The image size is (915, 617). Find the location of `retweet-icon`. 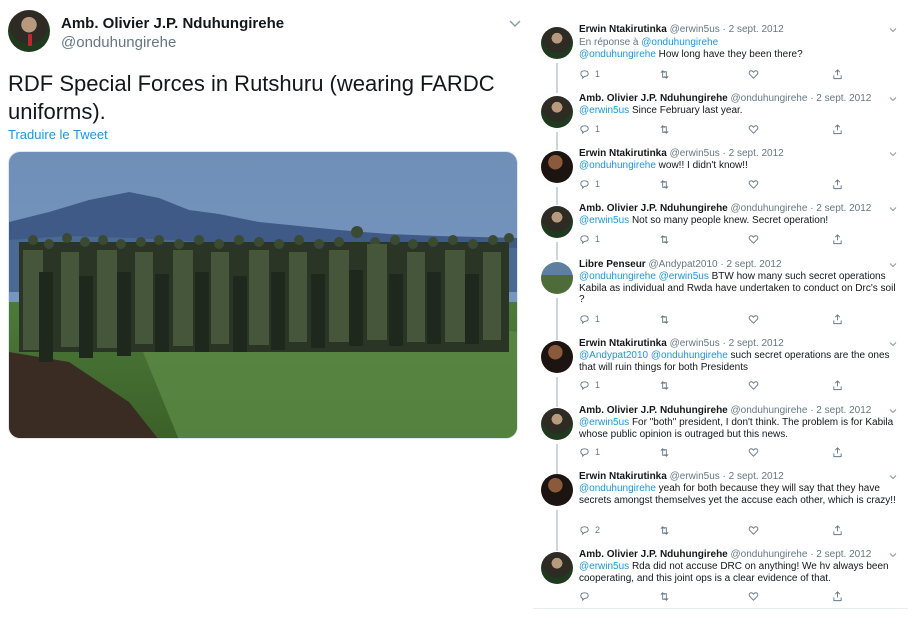

retweet-icon is located at coordinates (664, 530).